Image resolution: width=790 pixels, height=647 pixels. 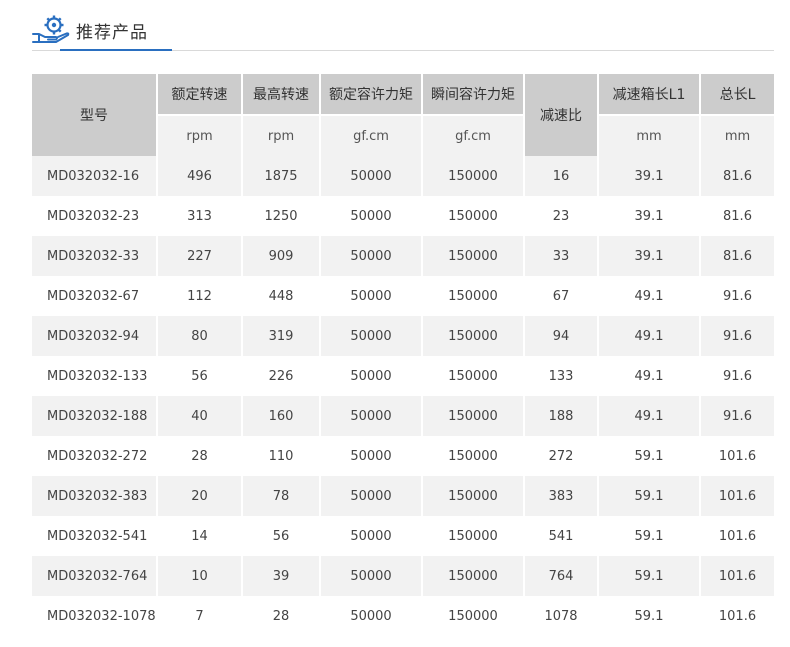 I want to click on cell-rated-speed: 56, so click(x=200, y=376).